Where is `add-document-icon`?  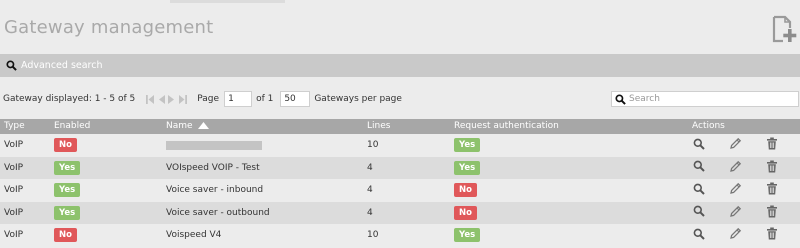 add-document-icon is located at coordinates (784, 29).